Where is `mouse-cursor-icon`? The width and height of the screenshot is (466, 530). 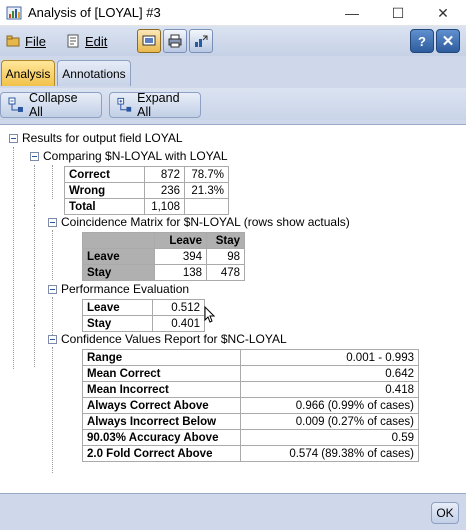
mouse-cursor-icon is located at coordinates (210, 314).